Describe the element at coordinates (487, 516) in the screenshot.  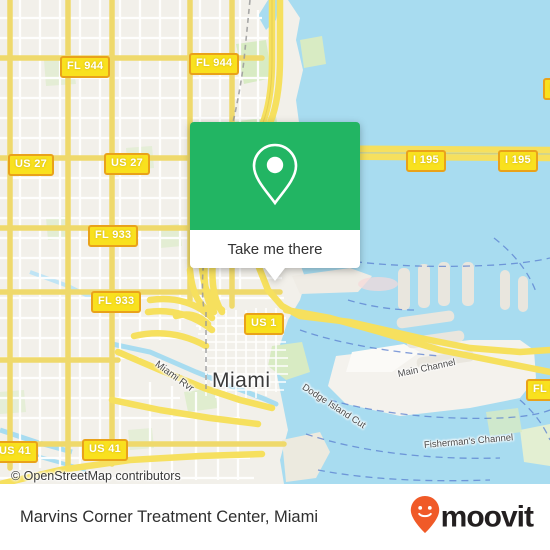
I see `moovit-wordmark: moovit` at that location.